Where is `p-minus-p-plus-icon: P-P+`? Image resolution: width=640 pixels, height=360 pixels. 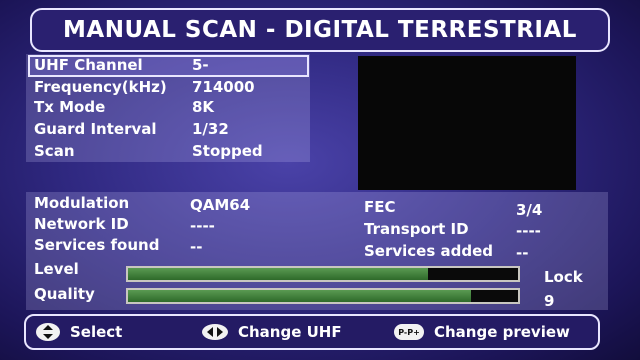 p-minus-p-plus-icon: P-P+ is located at coordinates (409, 332).